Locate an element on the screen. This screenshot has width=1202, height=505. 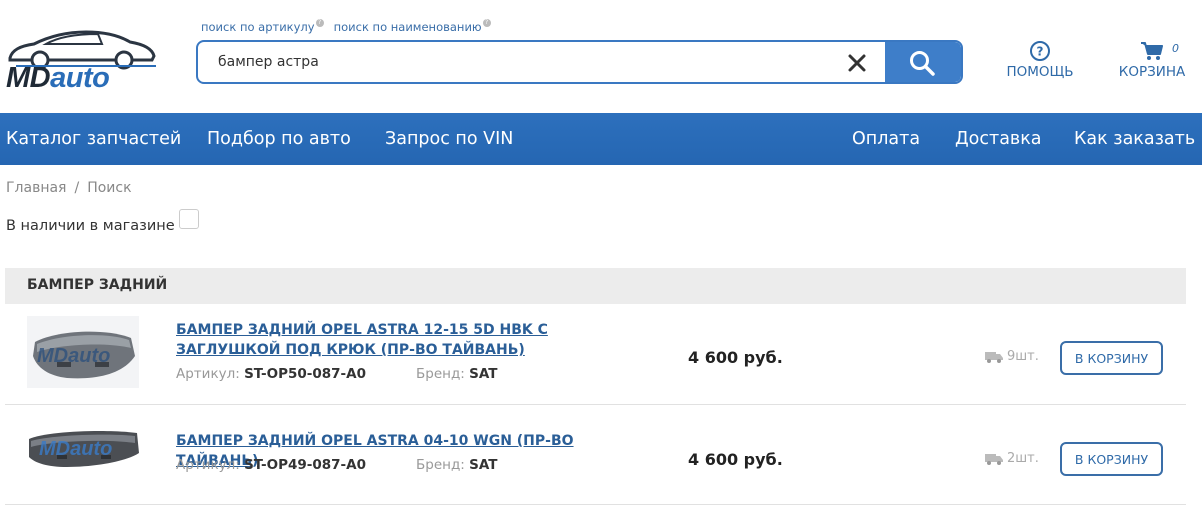
search-button is located at coordinates (923, 62).